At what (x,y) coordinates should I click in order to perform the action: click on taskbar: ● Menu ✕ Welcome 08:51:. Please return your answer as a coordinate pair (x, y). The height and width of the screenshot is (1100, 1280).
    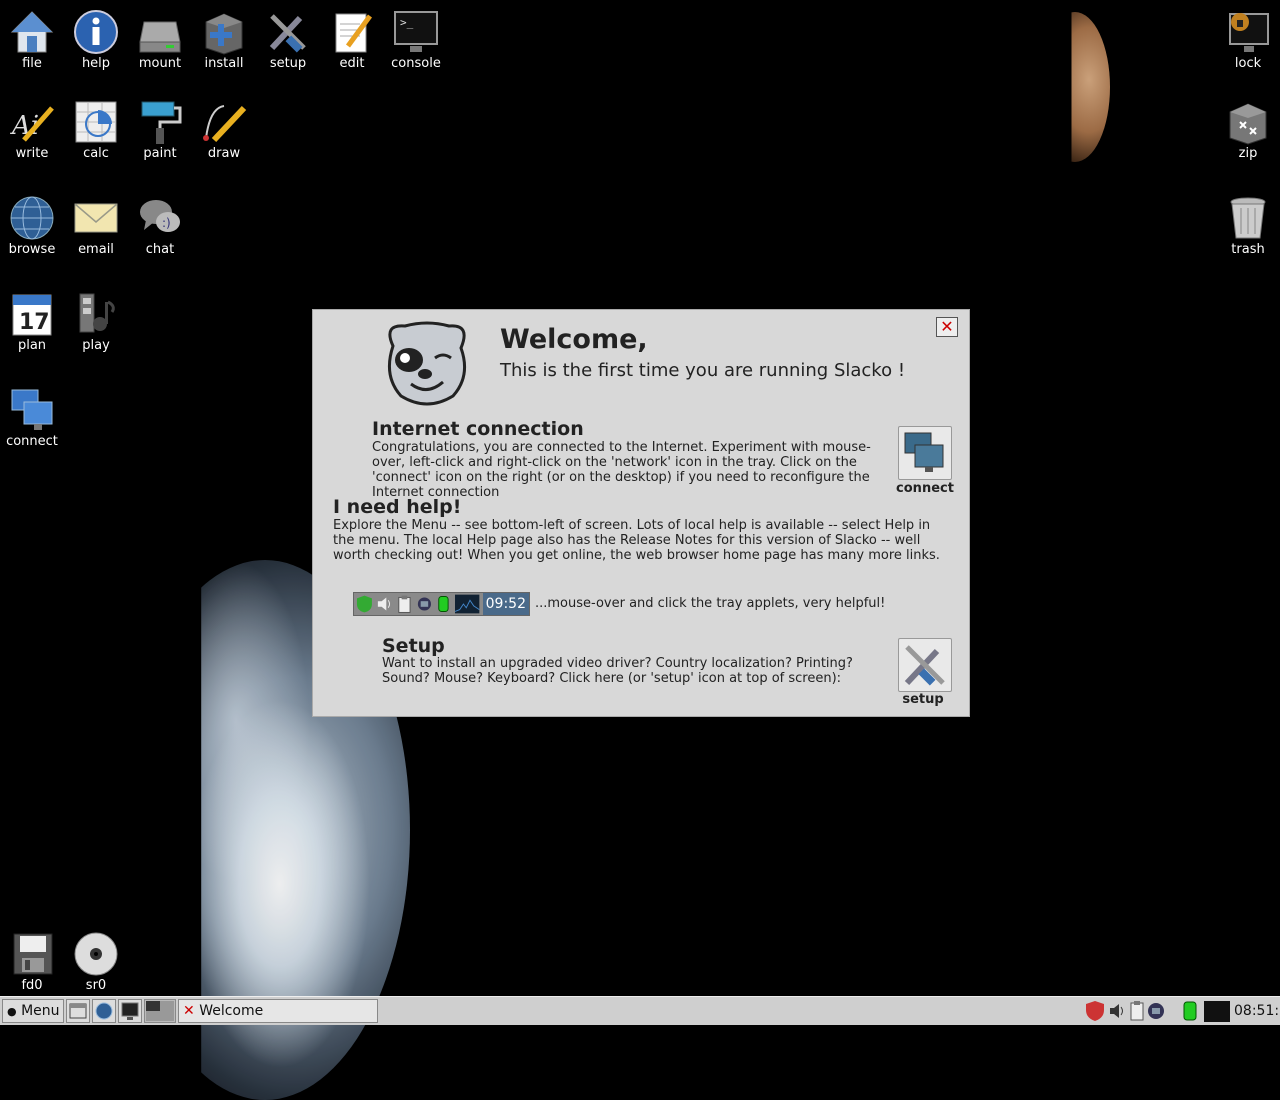
    Looking at the image, I should click on (640, 1010).